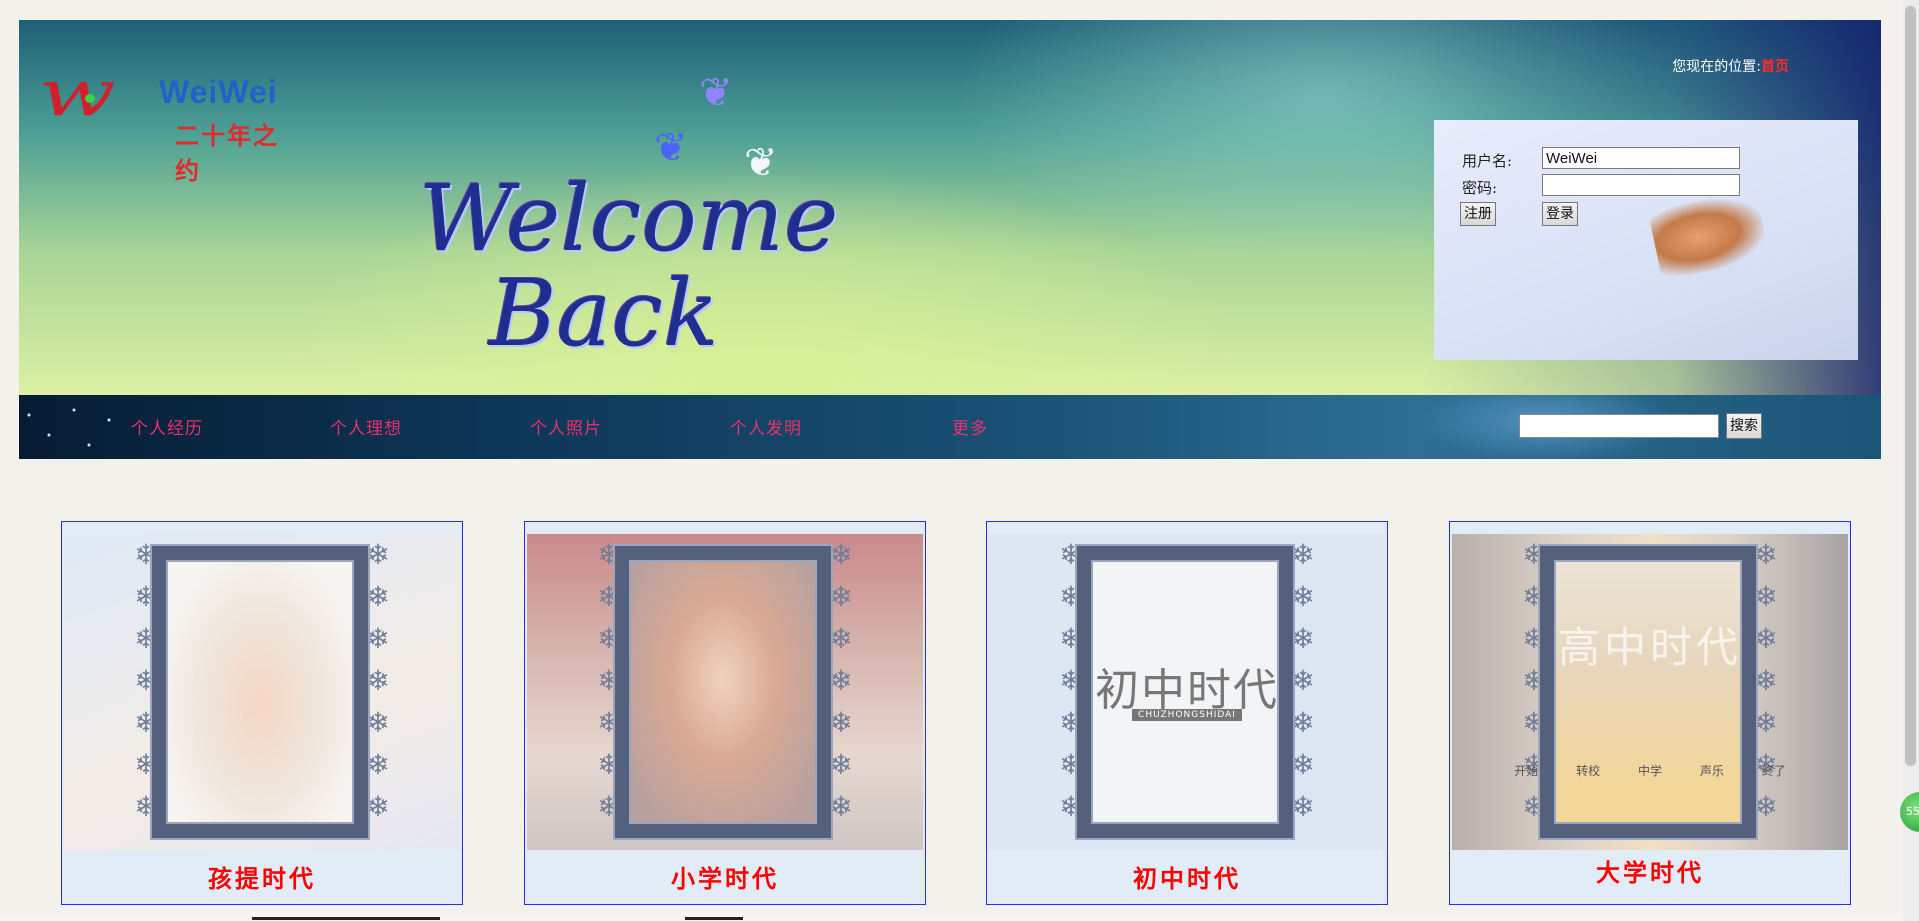  I want to click on password-input, so click(1641, 185).